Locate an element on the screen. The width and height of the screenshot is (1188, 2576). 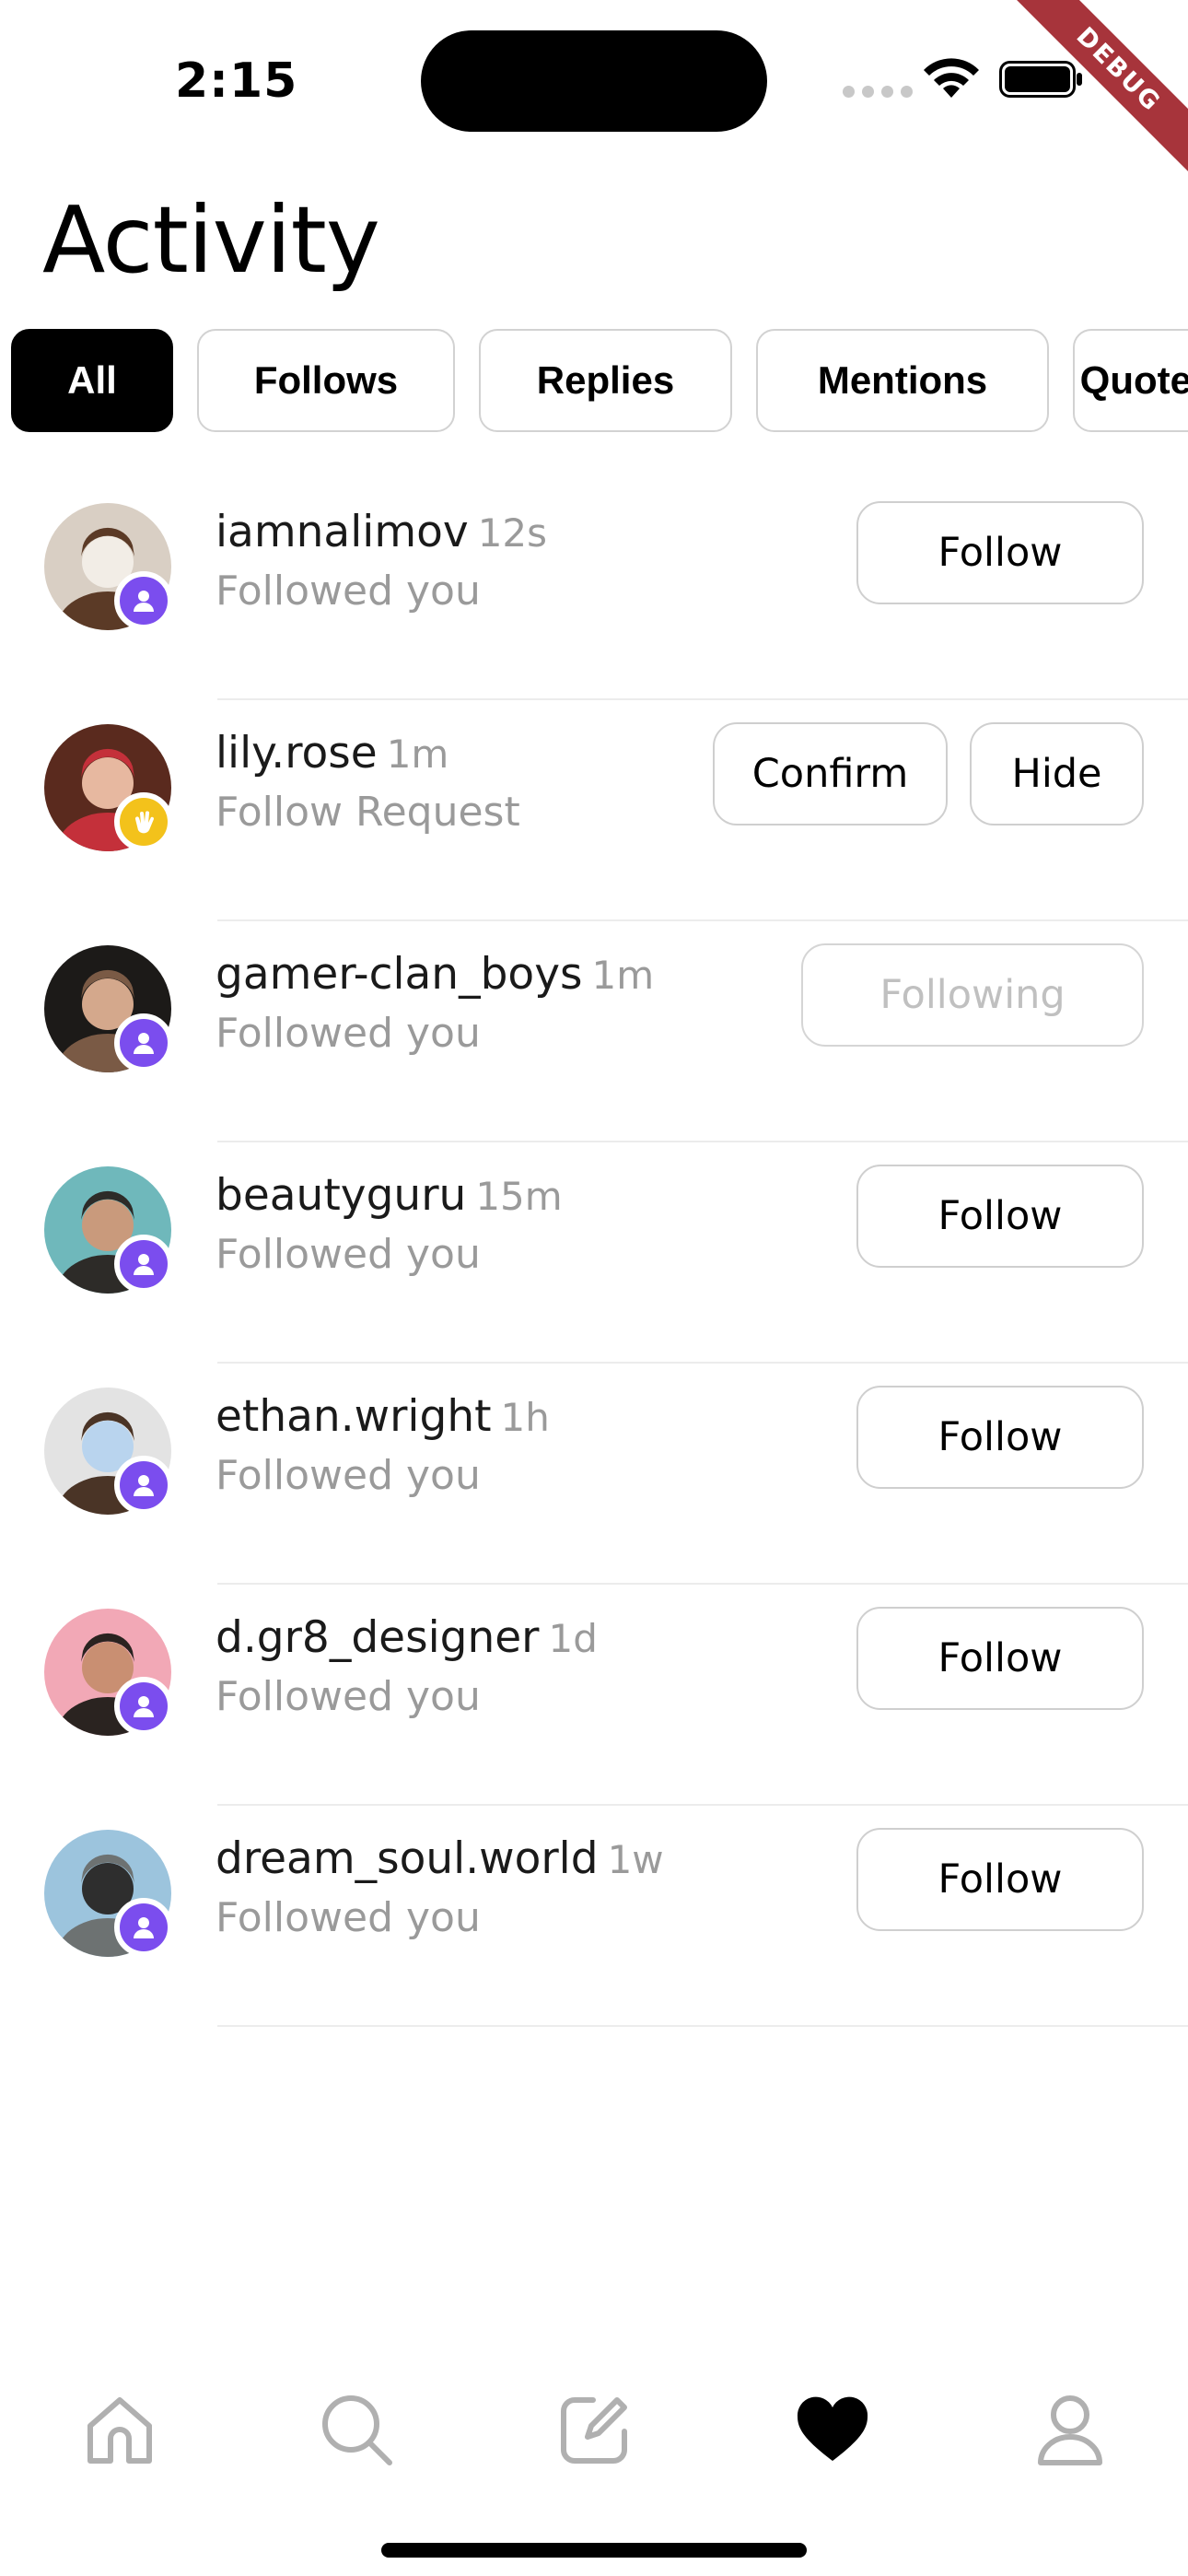
name-line: iamnalimov 12s is located at coordinates (381, 532).